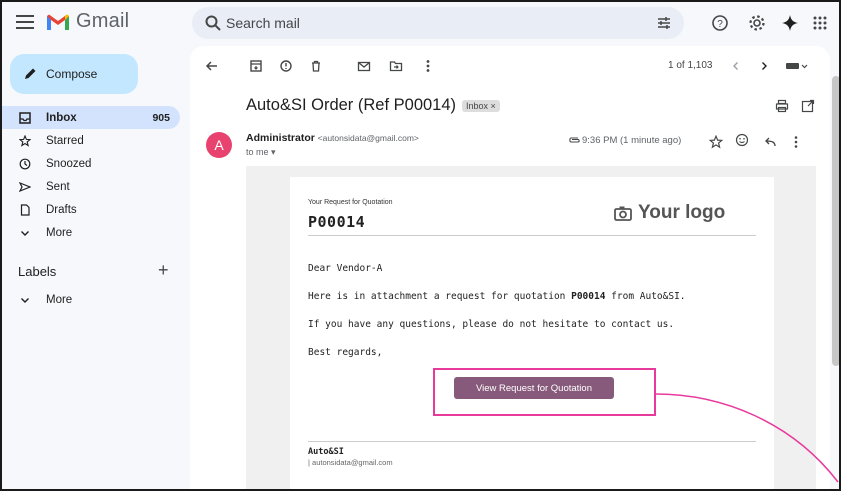 This screenshot has height=491, width=841. I want to click on apps-grid-icon, so click(820, 23).